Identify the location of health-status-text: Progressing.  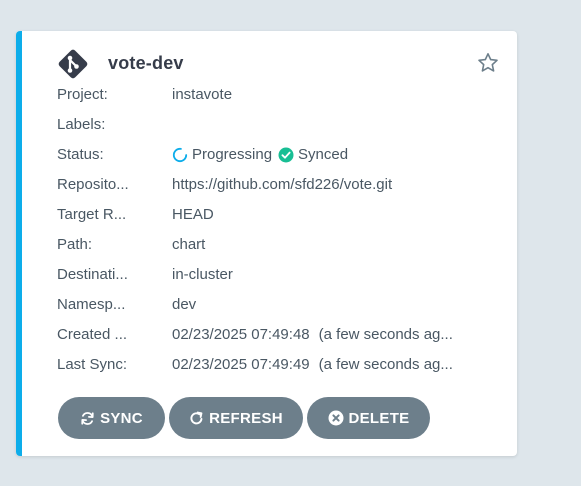
(232, 154).